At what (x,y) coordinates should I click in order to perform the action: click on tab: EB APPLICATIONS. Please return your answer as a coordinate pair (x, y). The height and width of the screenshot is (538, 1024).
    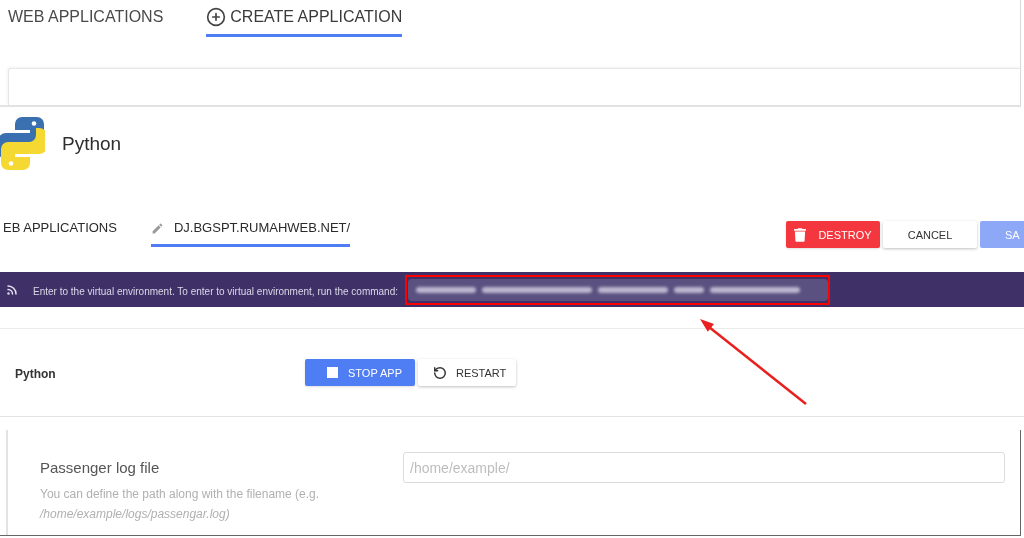
    Looking at the image, I should click on (60, 232).